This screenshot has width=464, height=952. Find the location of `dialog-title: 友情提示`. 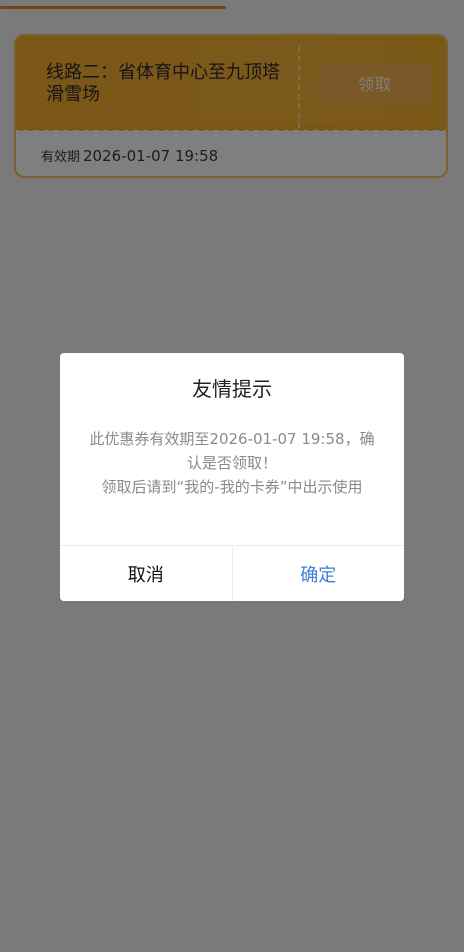

dialog-title: 友情提示 is located at coordinates (232, 389).